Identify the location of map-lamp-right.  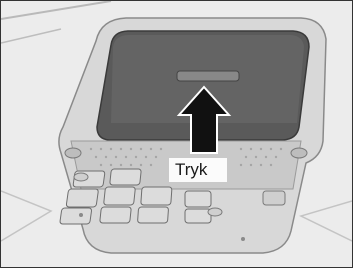
(299, 153).